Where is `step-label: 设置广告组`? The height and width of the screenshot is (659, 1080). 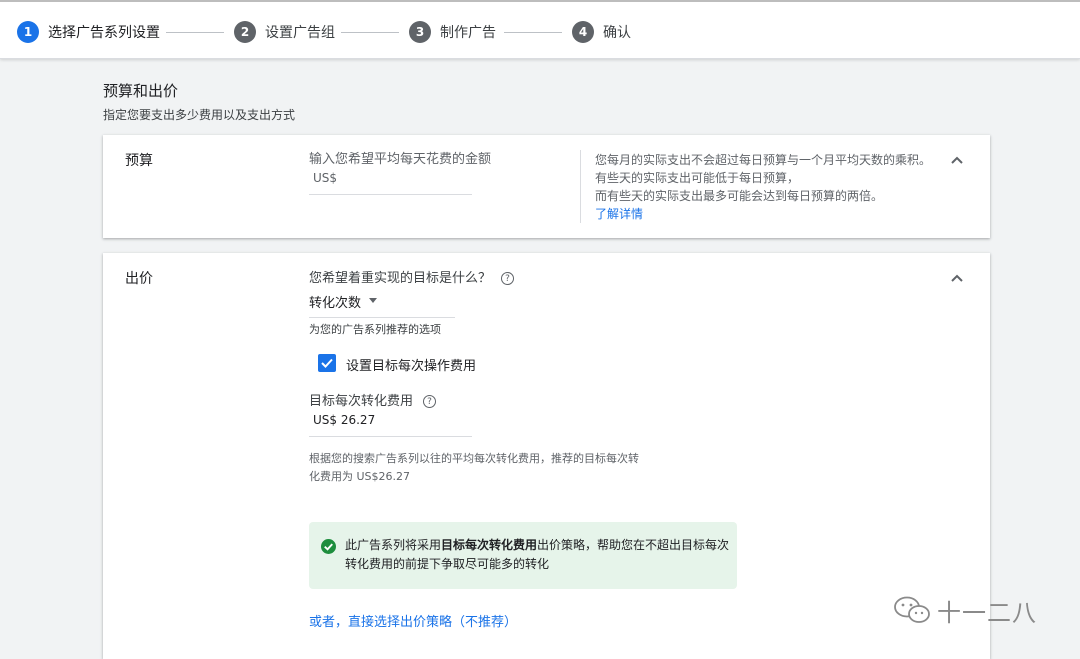
step-label: 设置广告组 is located at coordinates (300, 33).